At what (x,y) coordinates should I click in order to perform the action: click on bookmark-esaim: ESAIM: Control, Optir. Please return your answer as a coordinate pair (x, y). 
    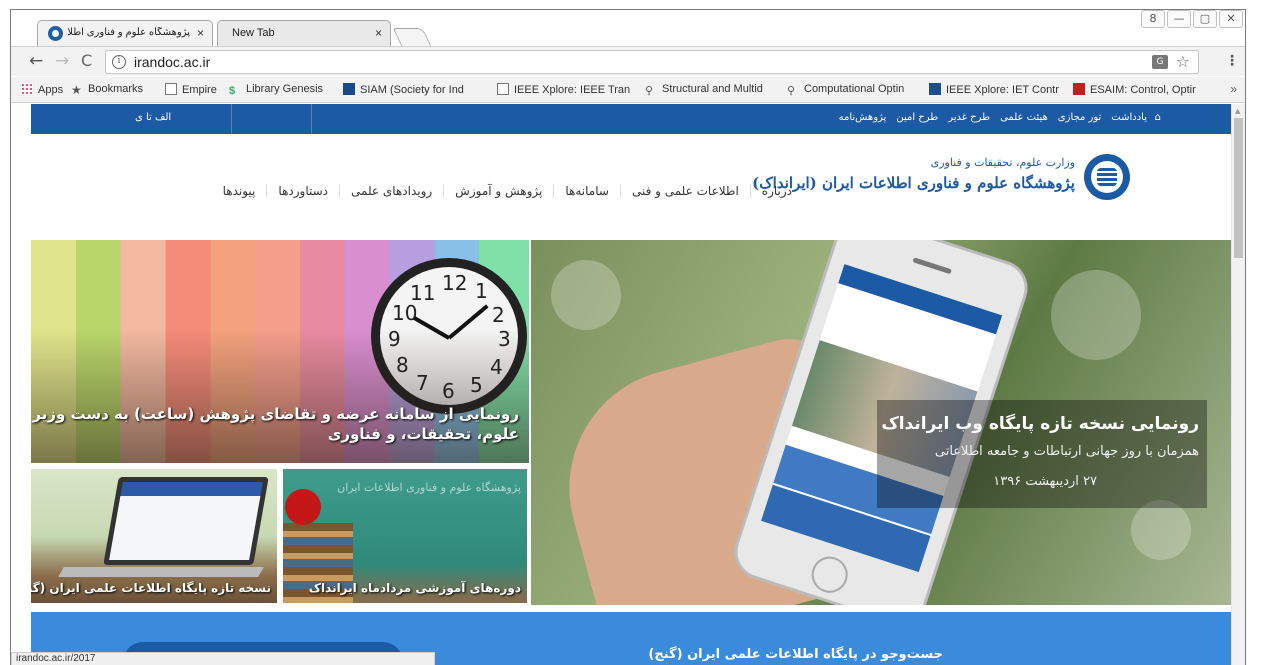
    Looking at the image, I should click on (1142, 89).